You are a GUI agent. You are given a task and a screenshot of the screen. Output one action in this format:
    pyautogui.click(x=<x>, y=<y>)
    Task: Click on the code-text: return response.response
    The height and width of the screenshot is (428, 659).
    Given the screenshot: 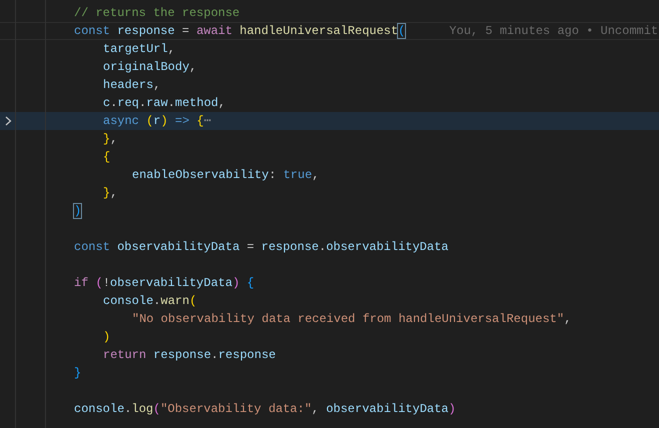 What is the action you would take?
    pyautogui.click(x=189, y=355)
    